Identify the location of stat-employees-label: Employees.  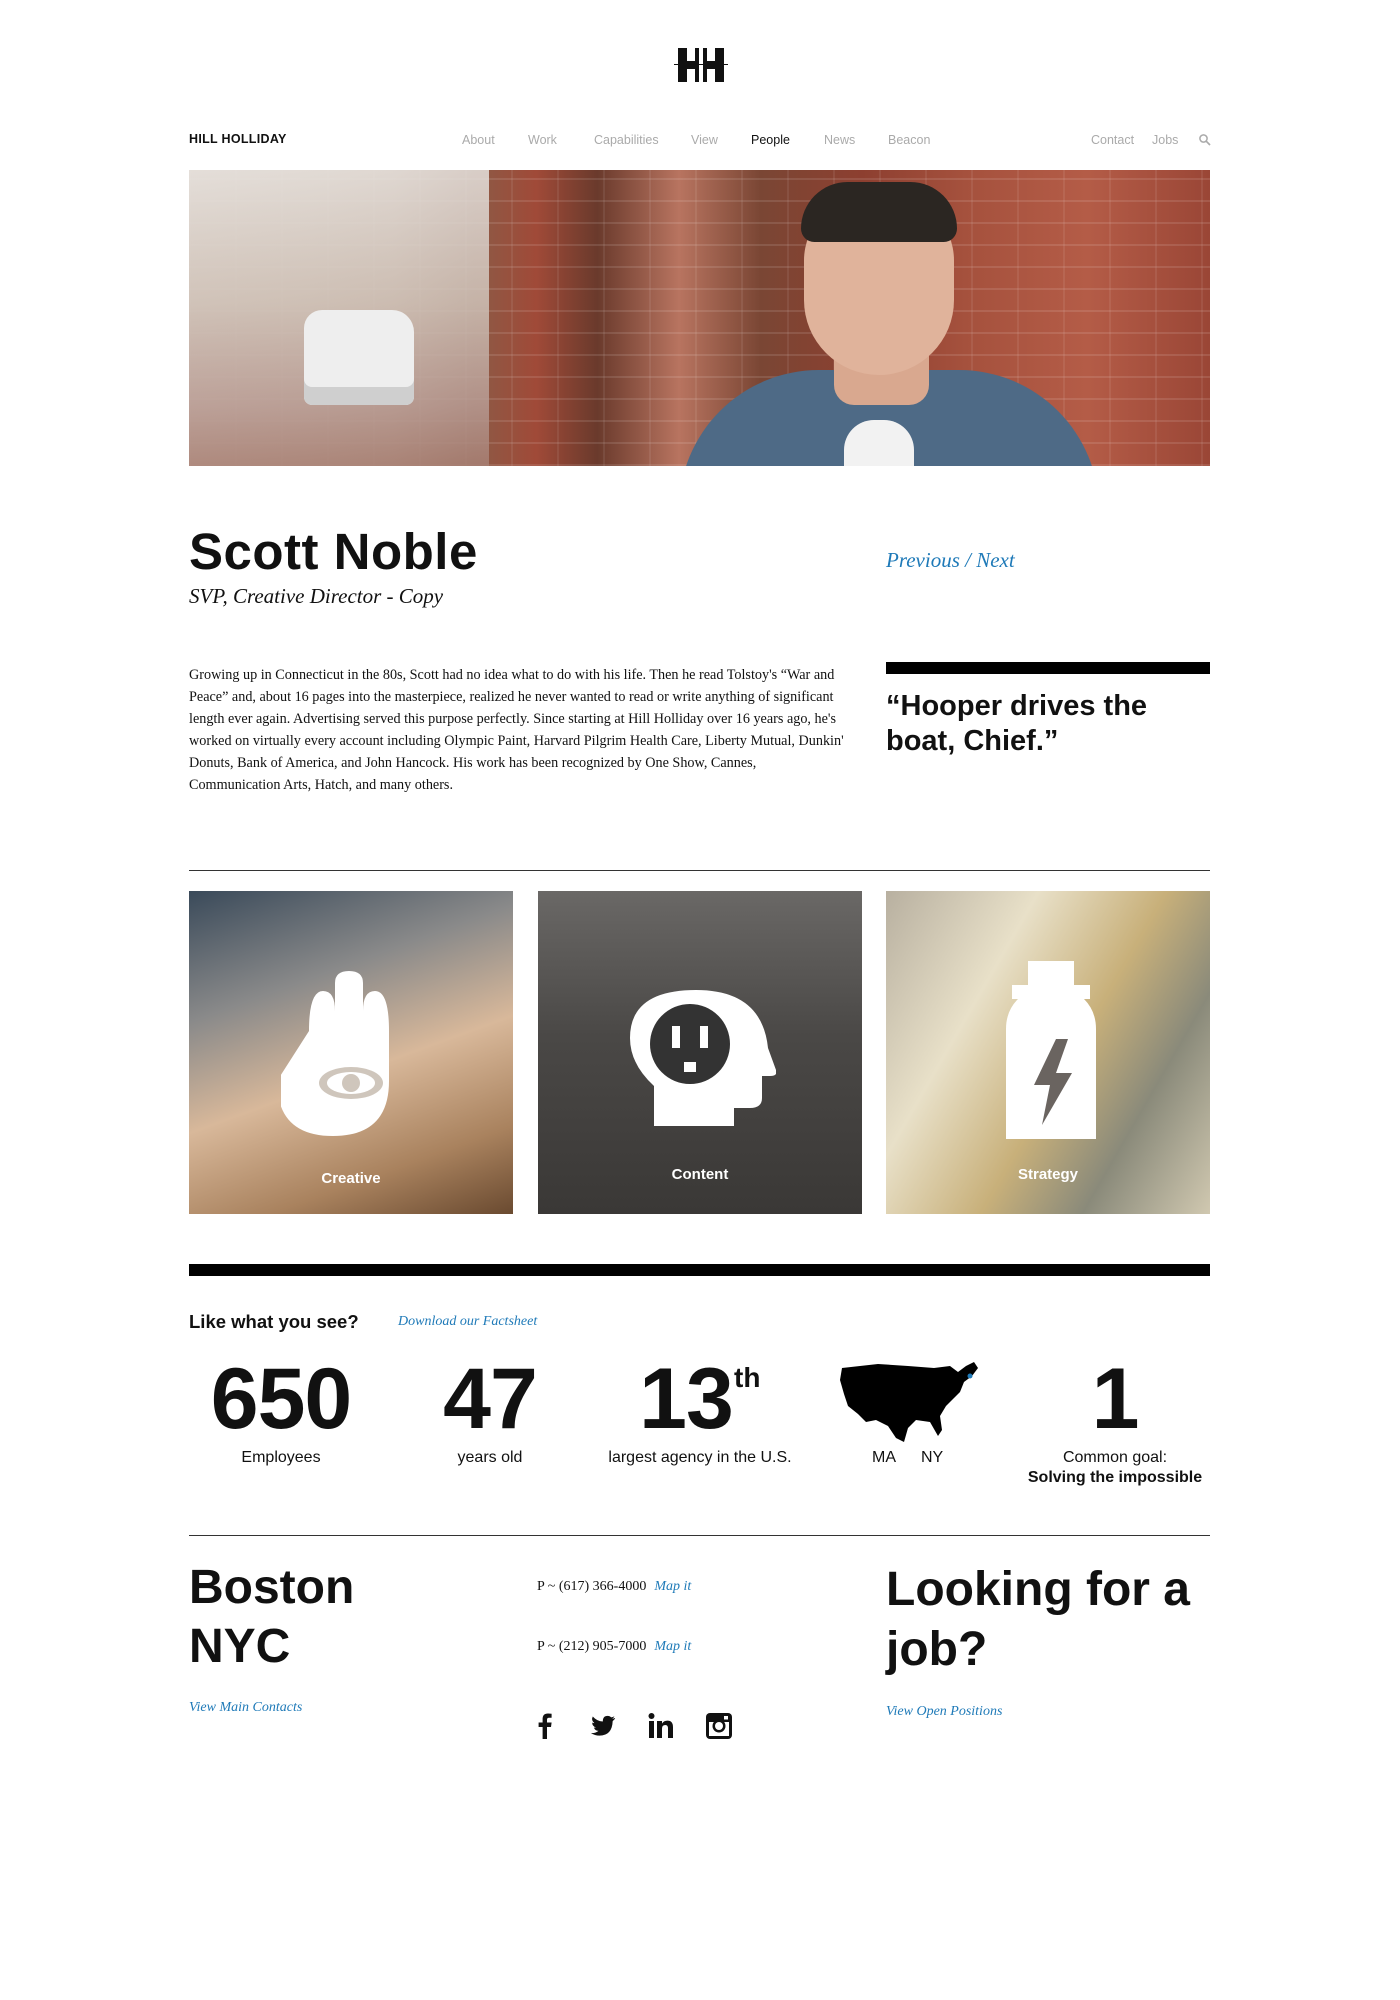
(281, 1457).